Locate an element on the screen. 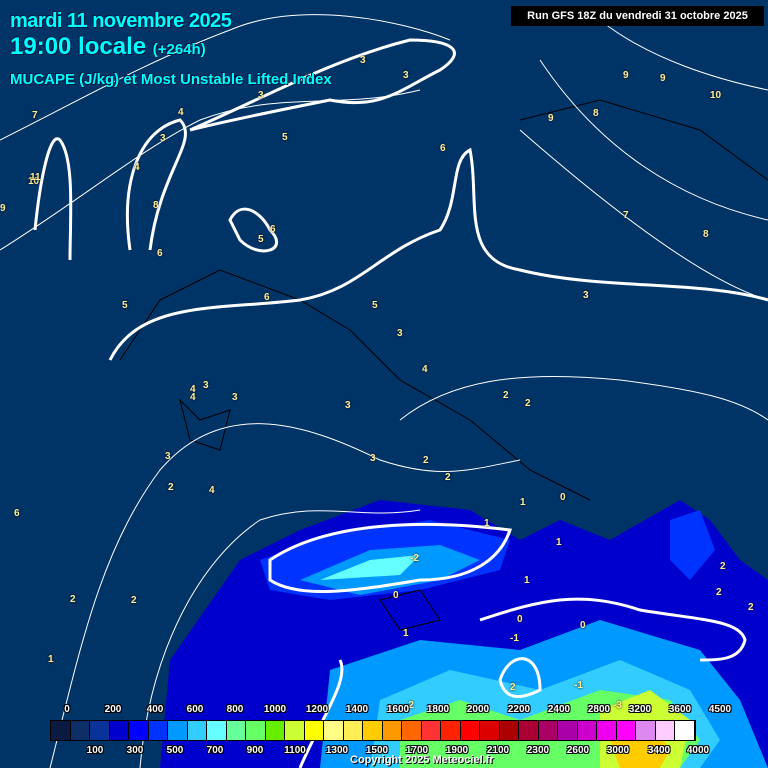 This screenshot has height=768, width=768. legend-label-top: 1600 is located at coordinates (398, 709).